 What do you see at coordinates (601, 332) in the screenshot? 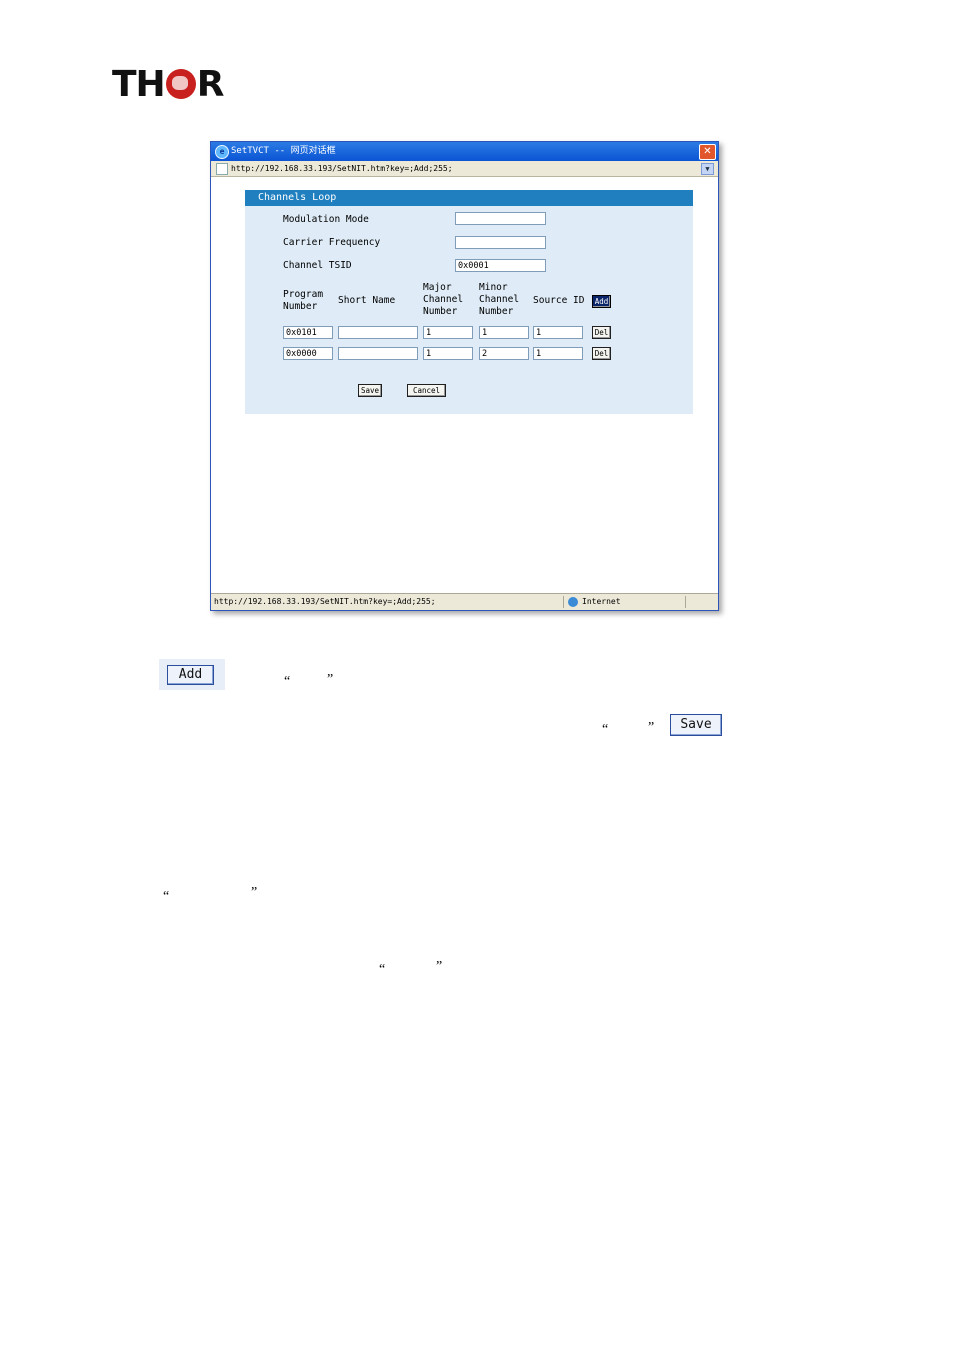
I see `row1-del-button: Del` at bounding box center [601, 332].